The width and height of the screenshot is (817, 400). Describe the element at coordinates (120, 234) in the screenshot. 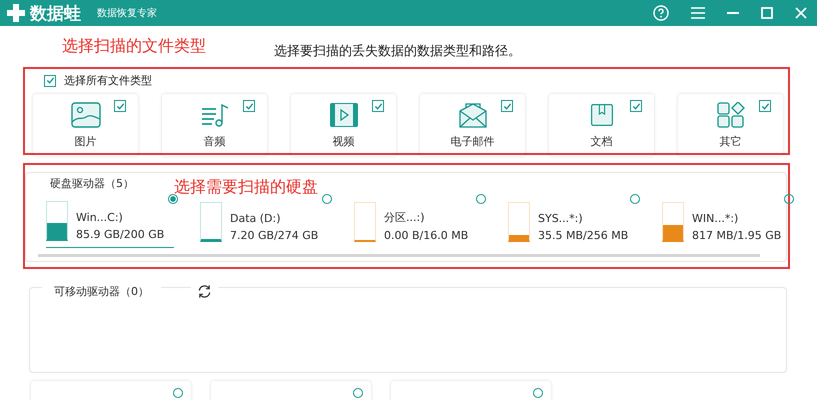

I see `drive-usage: 85.9 GB/200 GB` at that location.